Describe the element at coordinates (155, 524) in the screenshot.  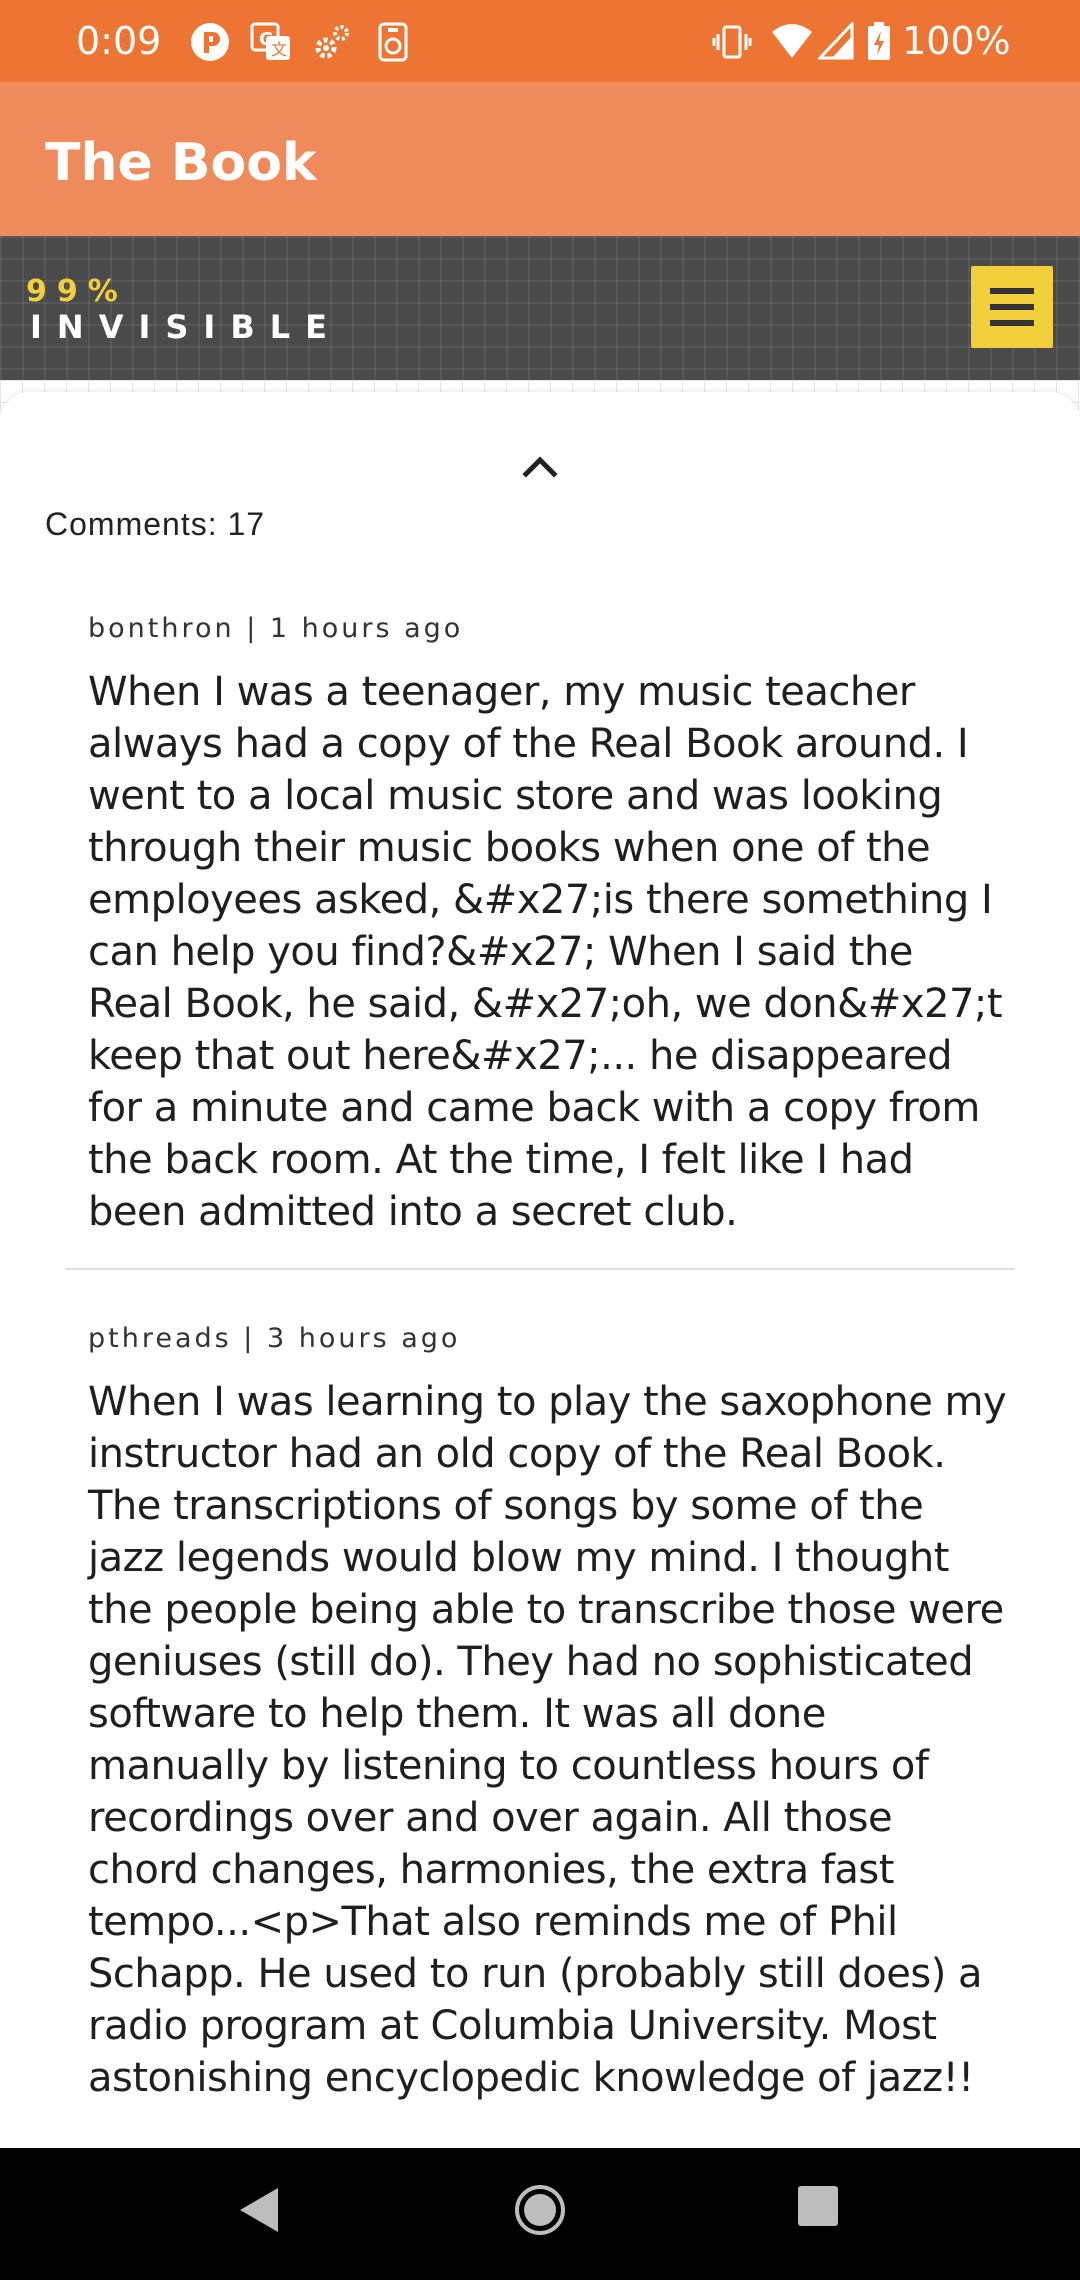
I see `comments-count: Comments: 17` at that location.